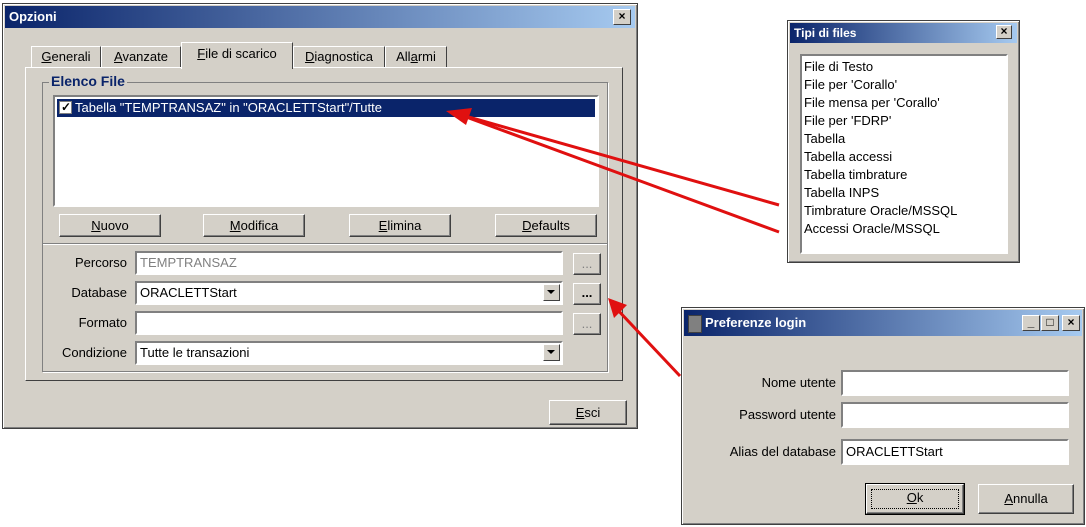 This screenshot has height=527, width=1086. Describe the element at coordinates (201, 53) in the screenshot. I see `tab-accel: F` at that location.